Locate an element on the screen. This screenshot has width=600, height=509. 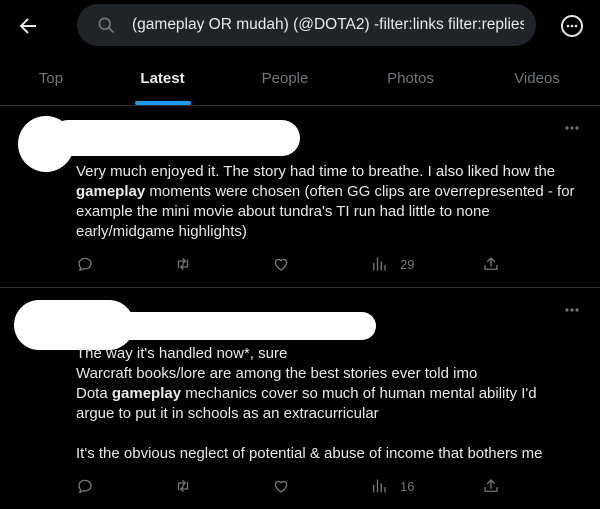
tab-latest: Latest is located at coordinates (162, 79).